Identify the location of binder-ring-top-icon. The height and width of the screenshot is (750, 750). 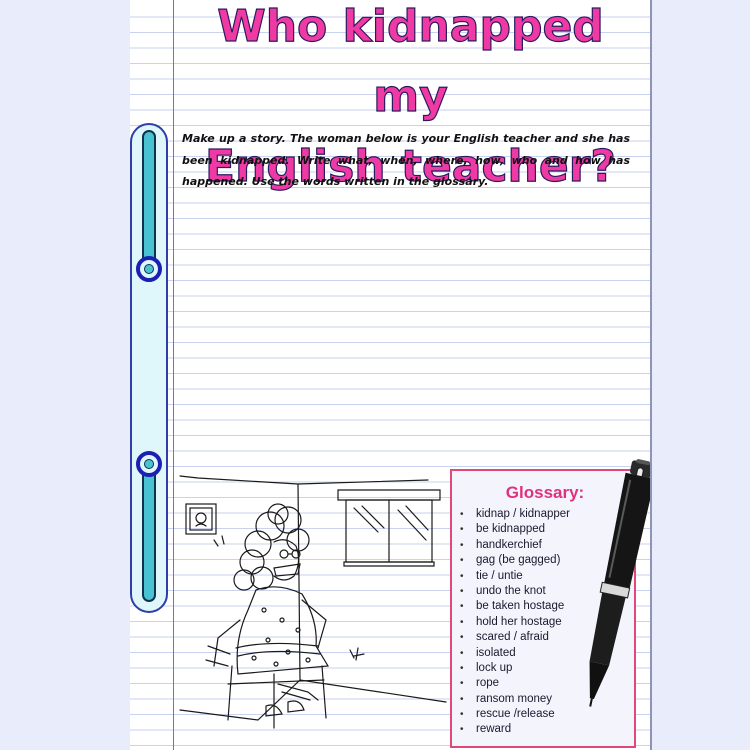
(149, 269).